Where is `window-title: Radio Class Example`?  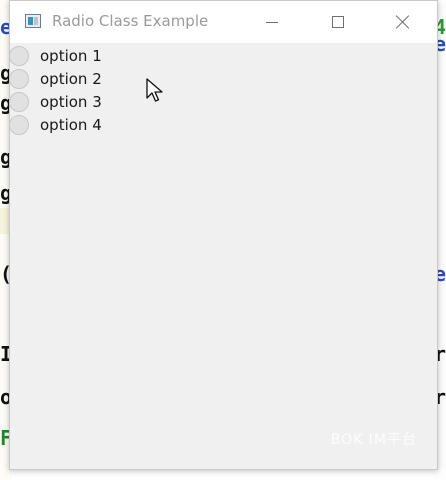 window-title: Radio Class Example is located at coordinates (130, 21).